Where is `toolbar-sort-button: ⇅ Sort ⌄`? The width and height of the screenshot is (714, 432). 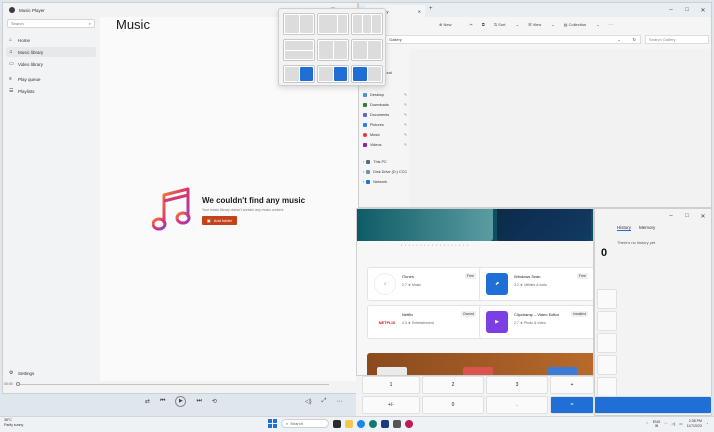
toolbar-sort-button: ⇅ Sort ⌄ is located at coordinates (506, 24).